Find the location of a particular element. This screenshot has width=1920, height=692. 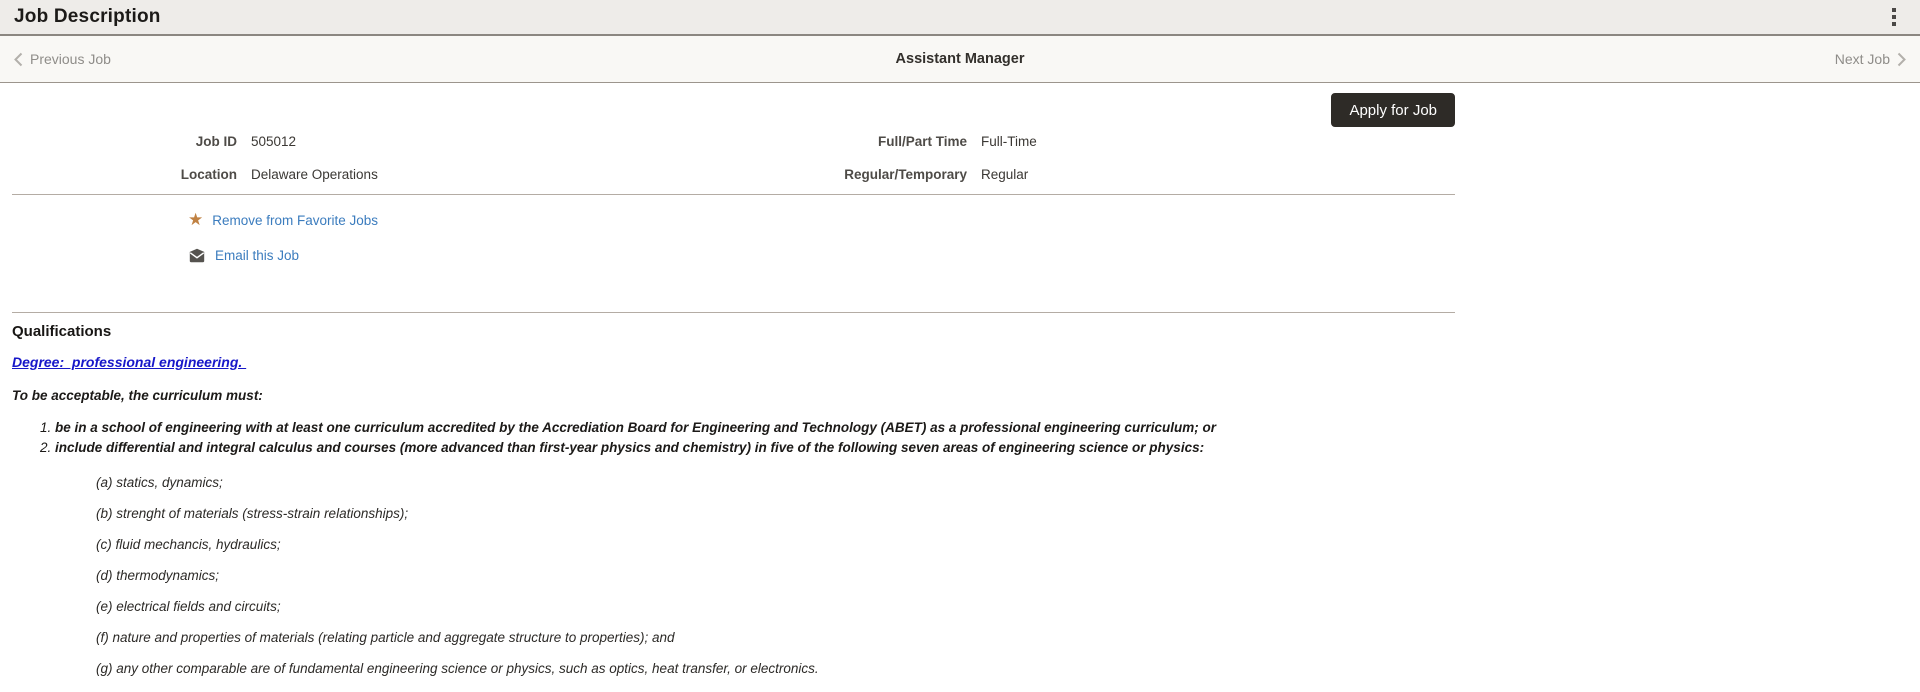

star-icon: ★ is located at coordinates (196, 219).